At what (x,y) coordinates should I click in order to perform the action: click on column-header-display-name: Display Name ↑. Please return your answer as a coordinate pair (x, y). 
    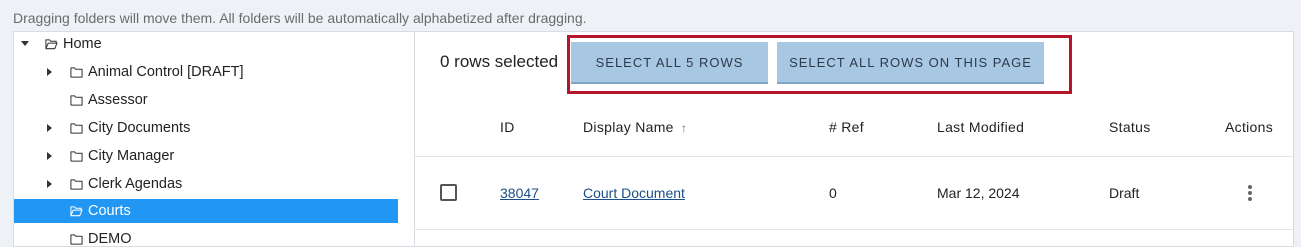
    Looking at the image, I should click on (635, 127).